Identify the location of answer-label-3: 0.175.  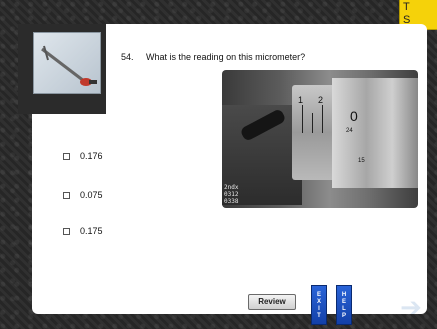
(91, 231).